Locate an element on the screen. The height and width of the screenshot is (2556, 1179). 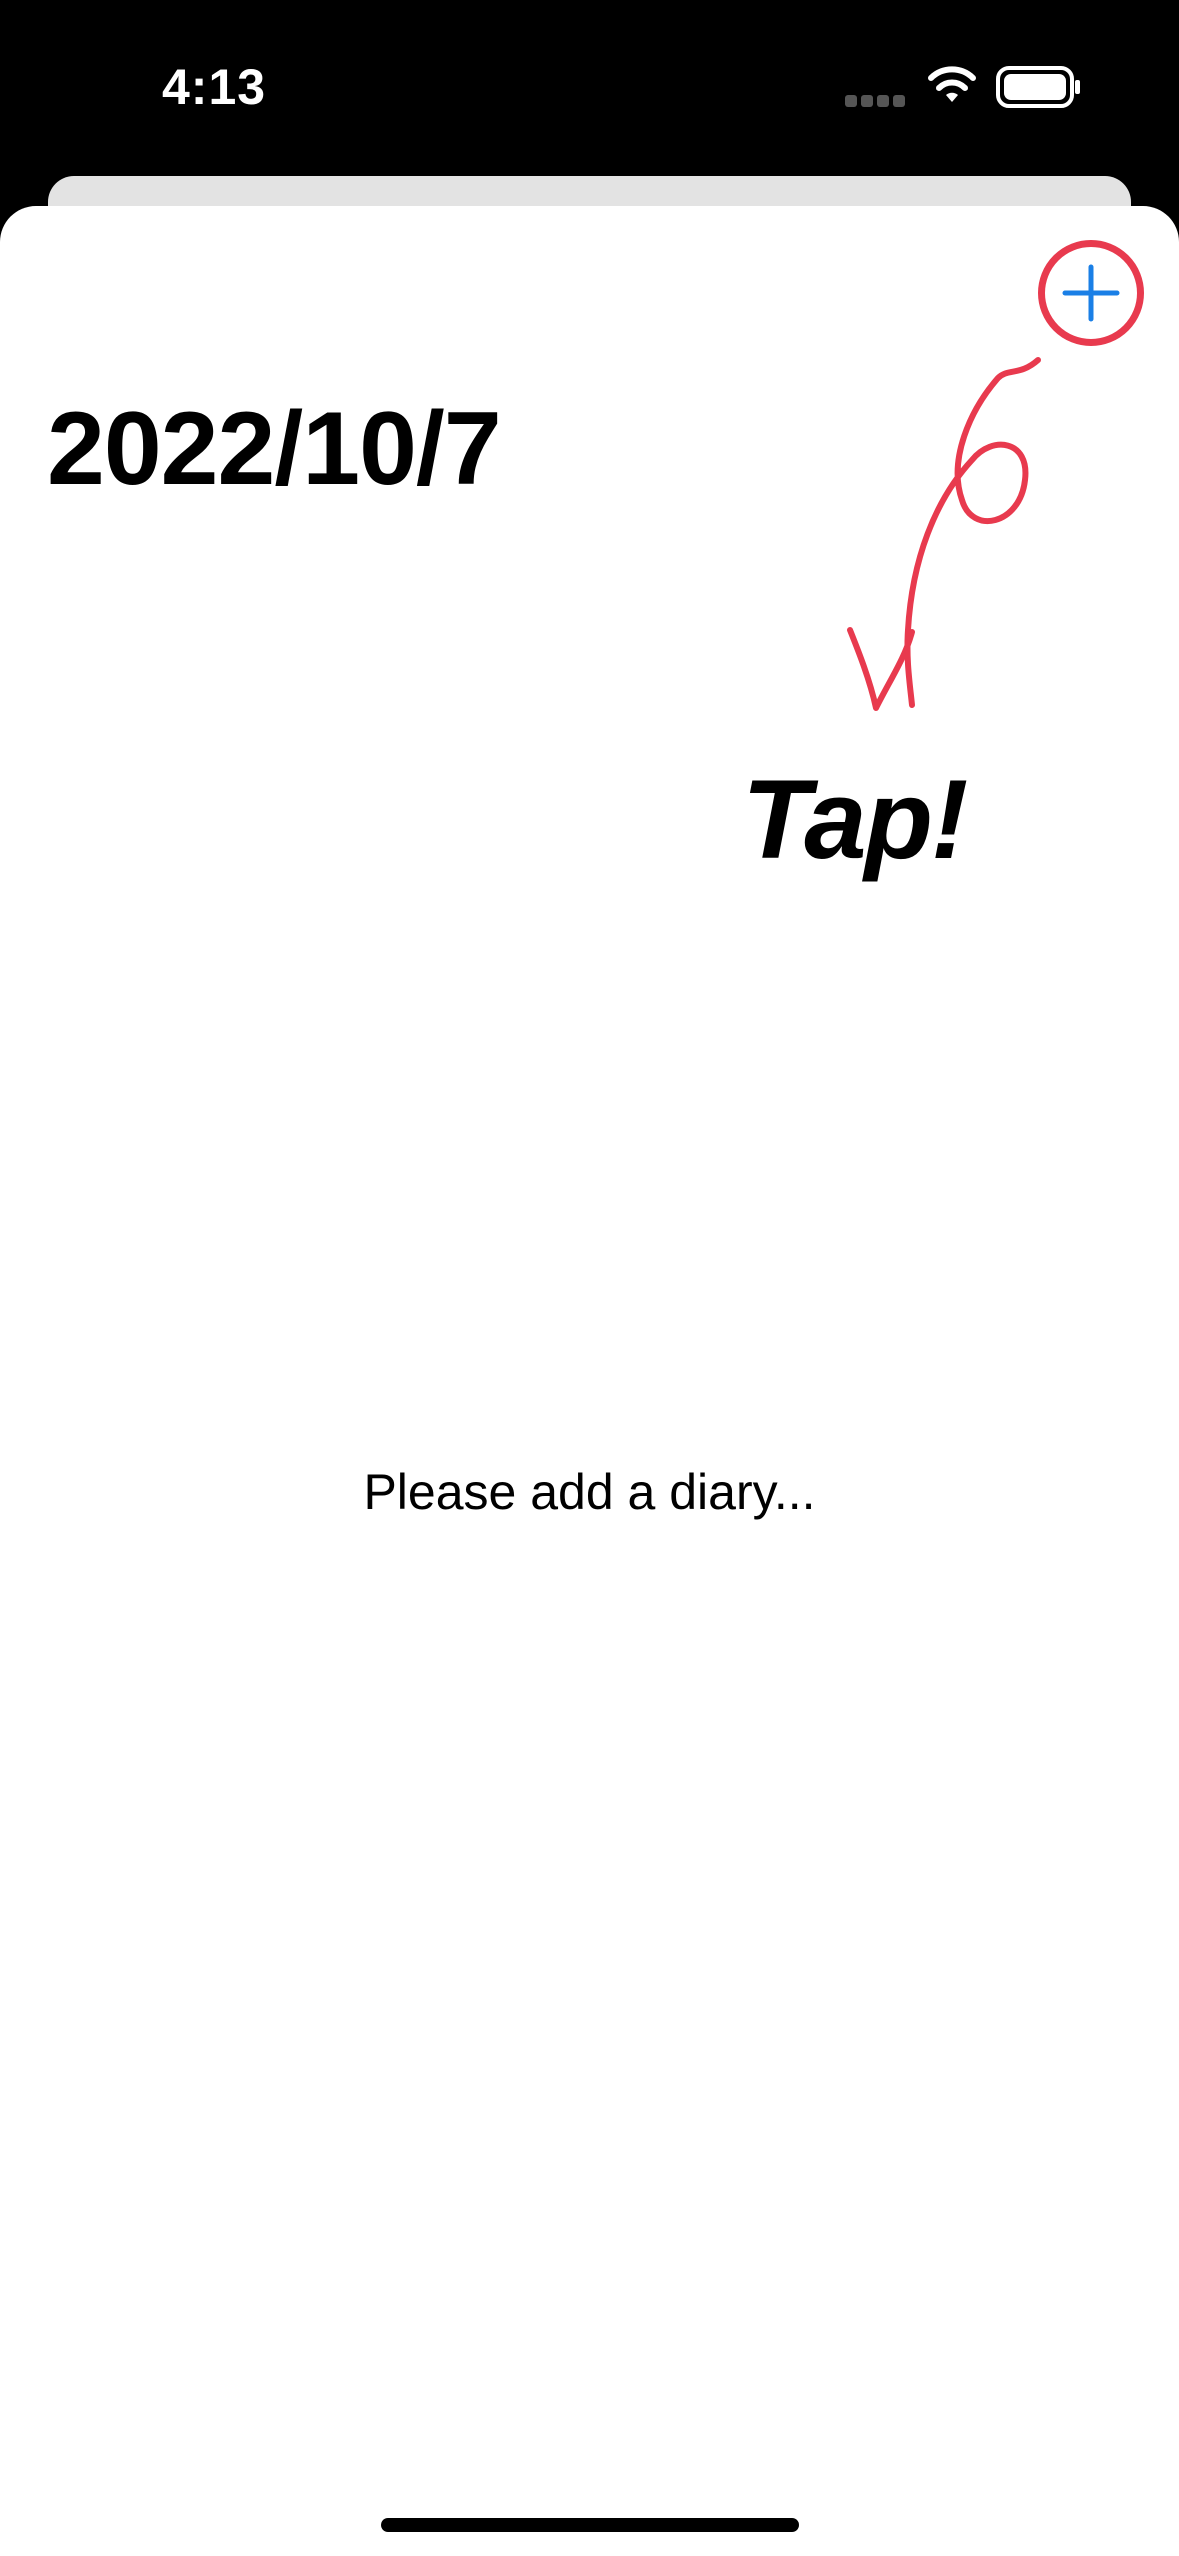
status-bar: 4:13 is located at coordinates (589, 85).